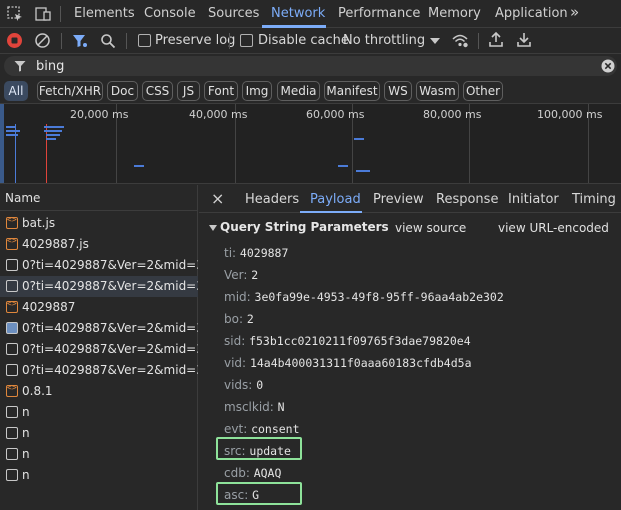  Describe the element at coordinates (49, 307) in the screenshot. I see `request-name: 4029887` at that location.